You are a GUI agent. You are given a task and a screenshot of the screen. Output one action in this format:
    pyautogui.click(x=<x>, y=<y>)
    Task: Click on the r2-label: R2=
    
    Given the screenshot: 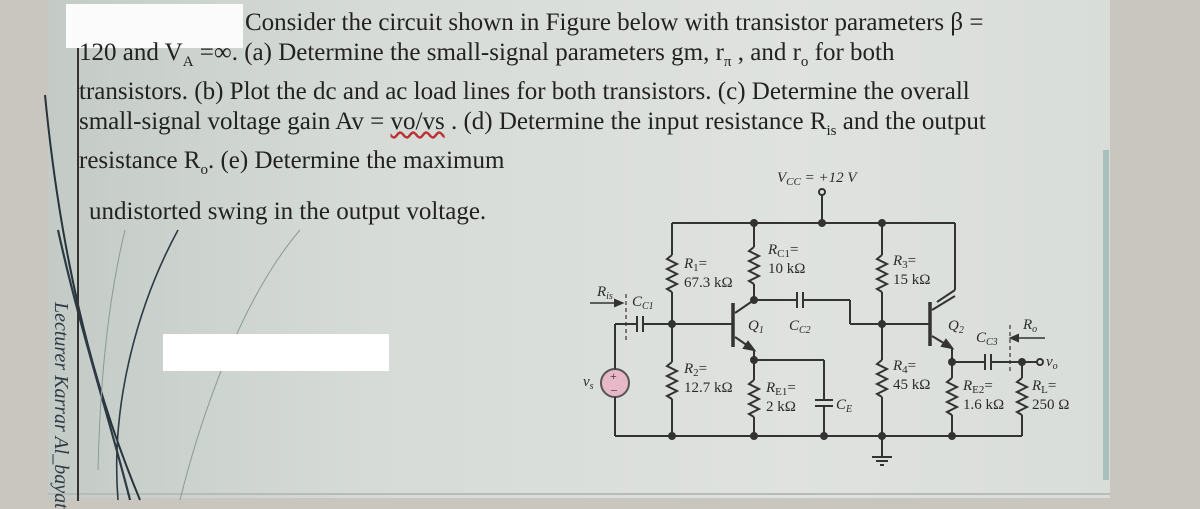 What is the action you would take?
    pyautogui.click(x=695, y=370)
    